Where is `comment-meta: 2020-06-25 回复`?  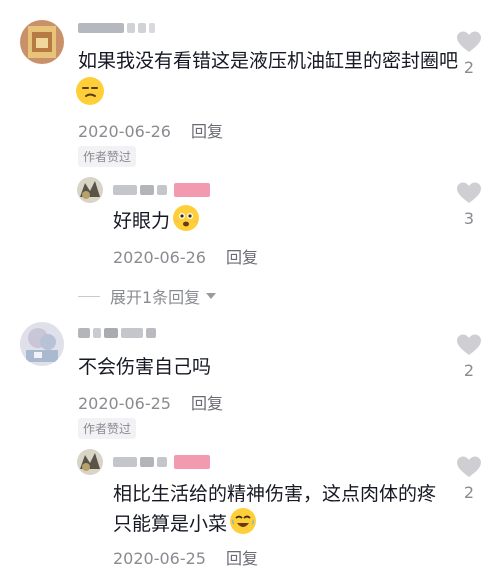
comment-meta: 2020-06-25 回复 is located at coordinates (150, 402).